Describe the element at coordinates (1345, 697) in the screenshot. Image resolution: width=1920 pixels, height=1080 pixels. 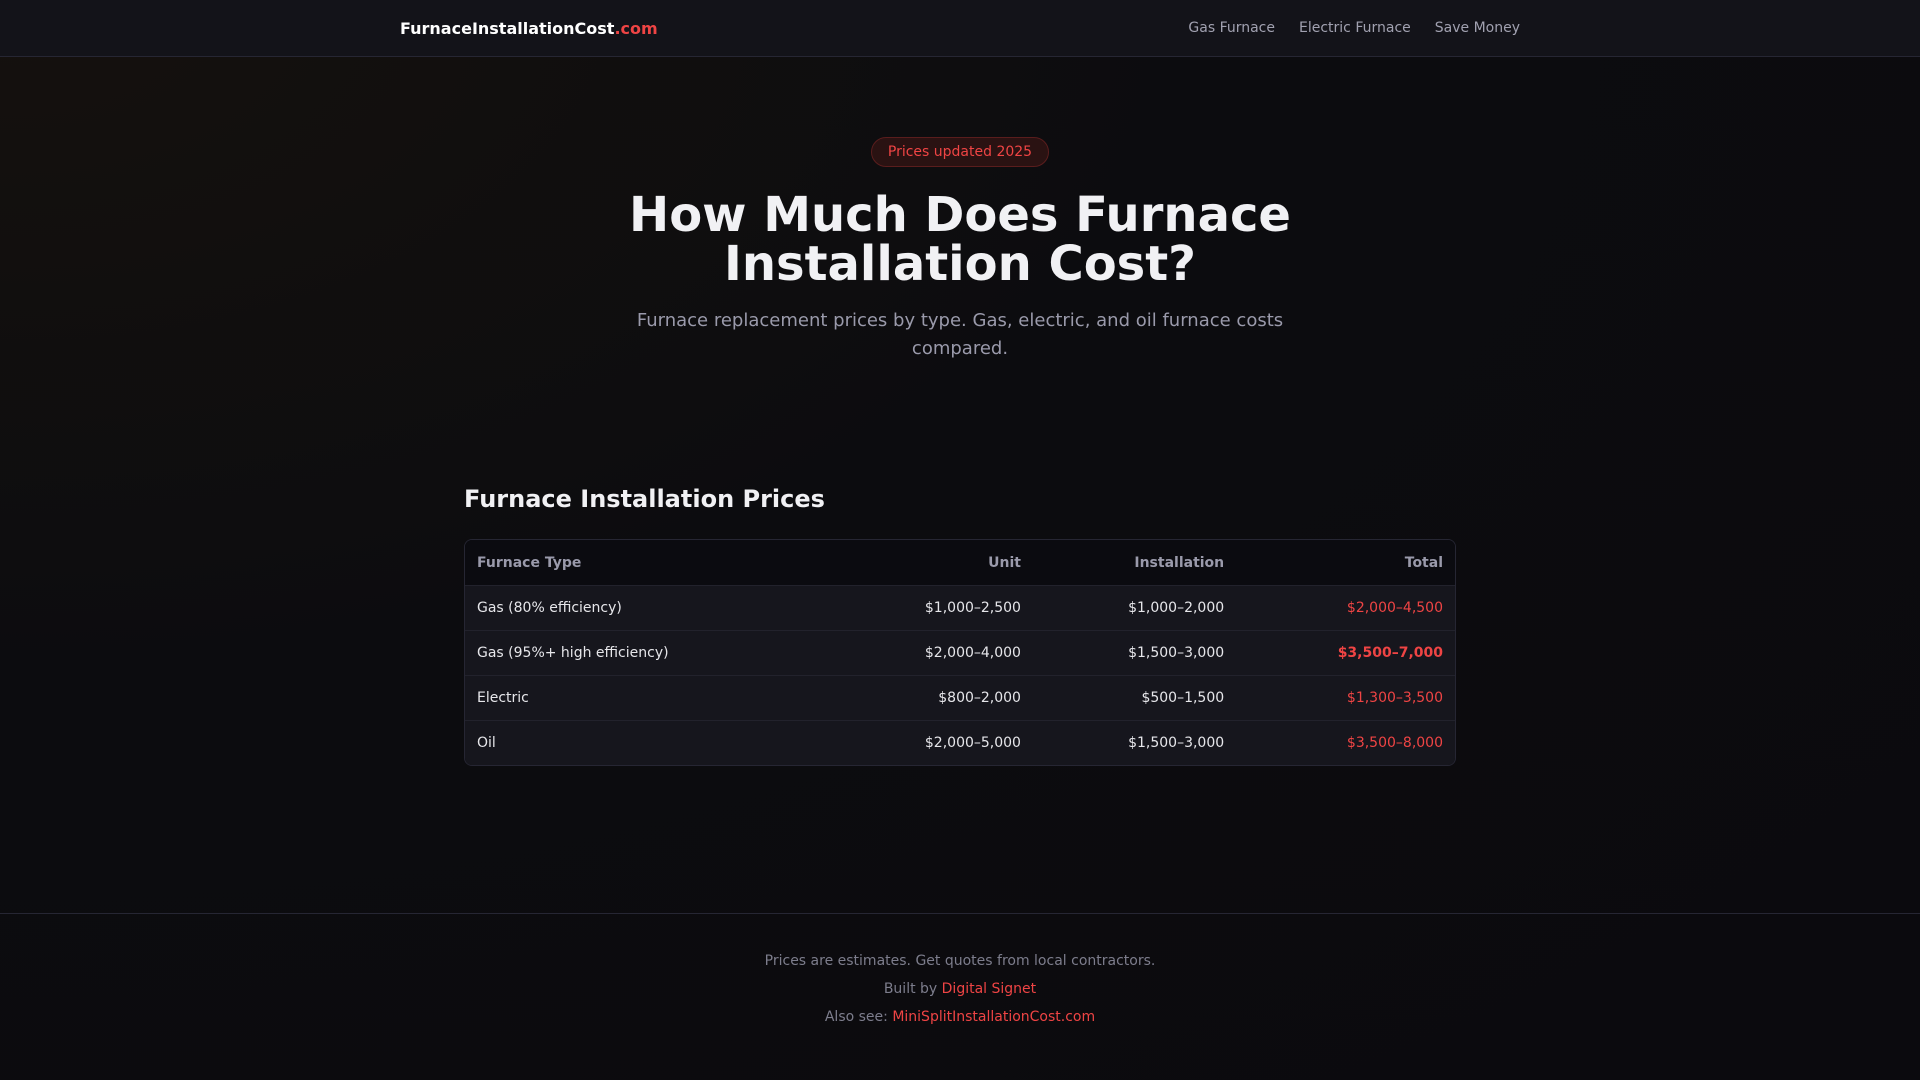
I see `total-cell: $1,300–3,500` at that location.